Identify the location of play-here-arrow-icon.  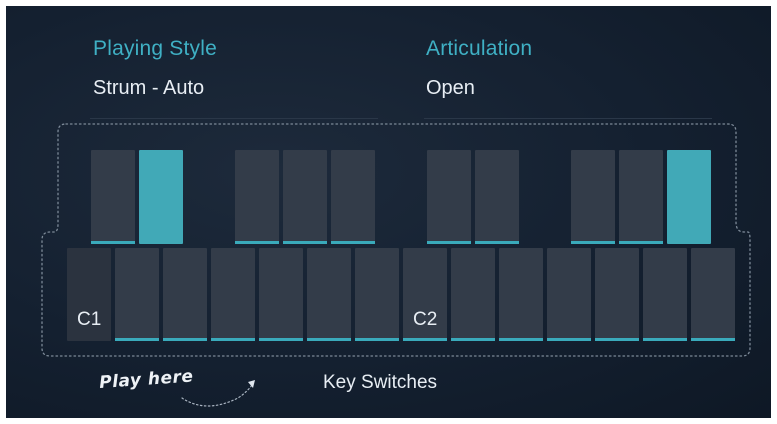
(218, 393).